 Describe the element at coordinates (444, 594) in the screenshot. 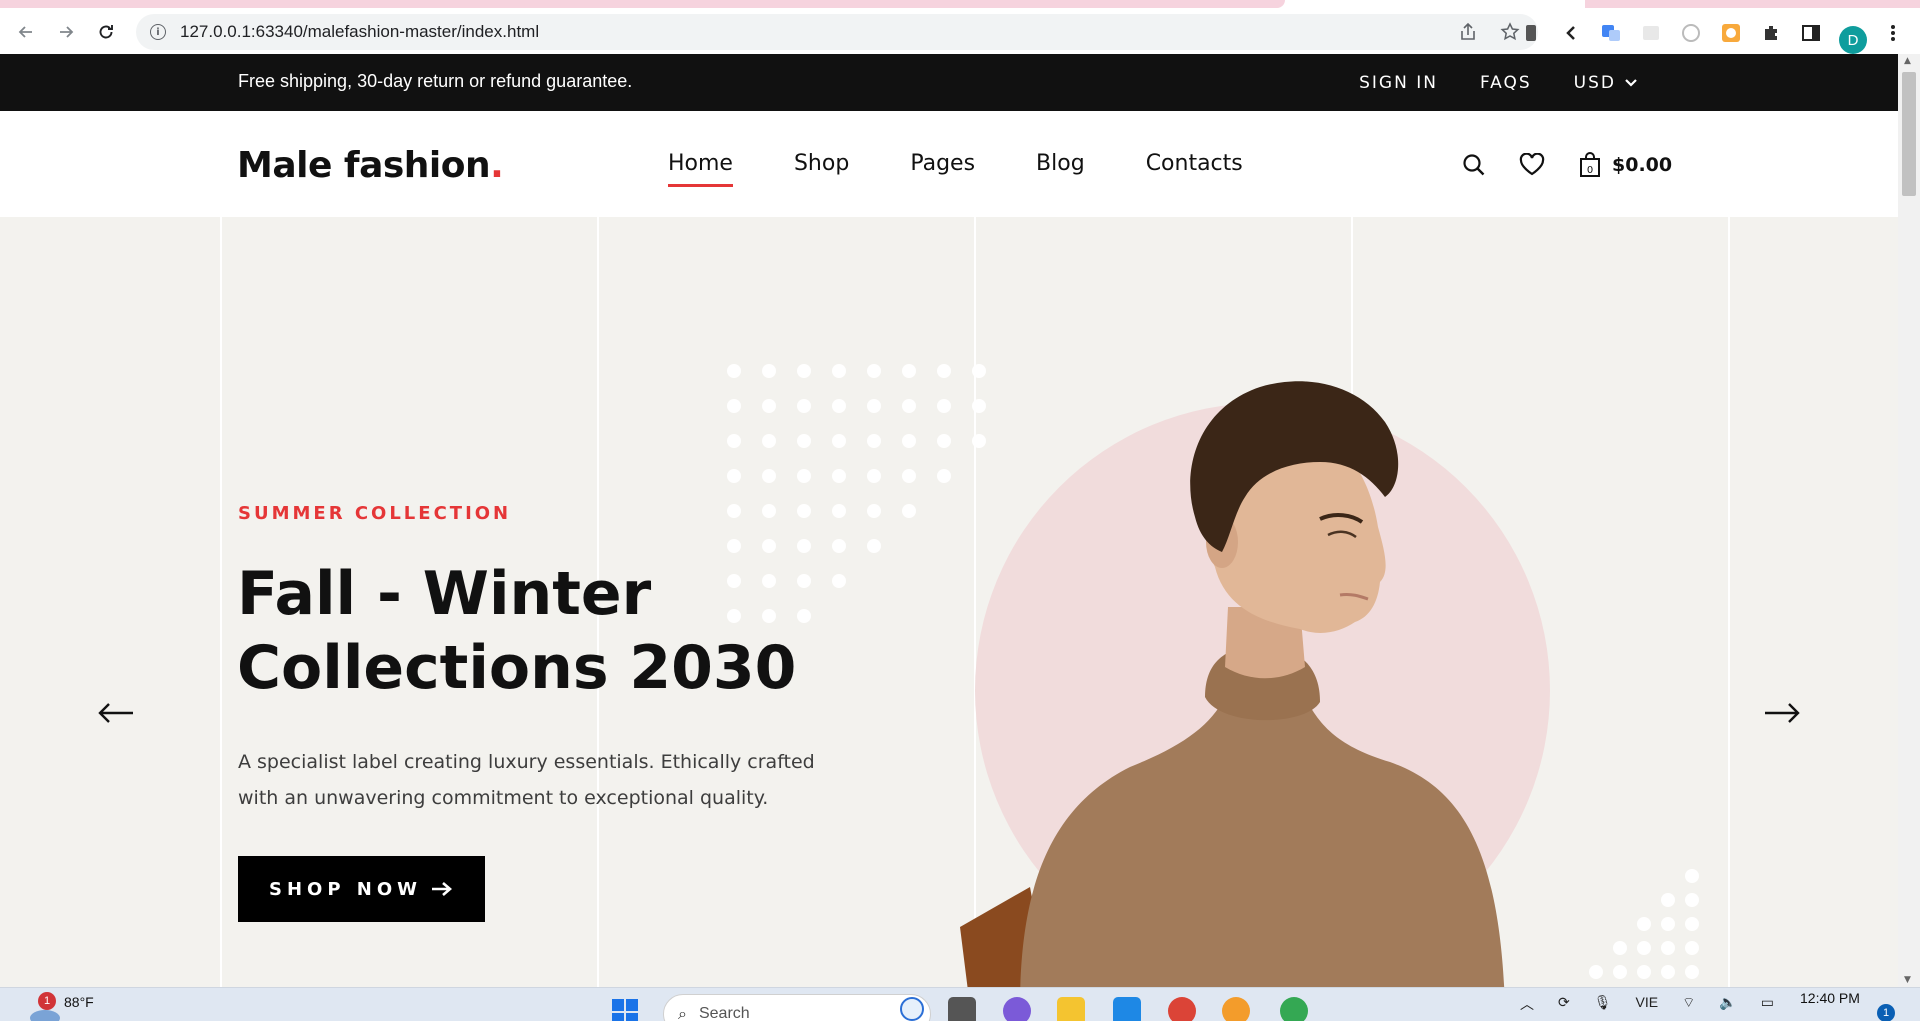

I see `headline-line-1: Fall - Winter` at that location.